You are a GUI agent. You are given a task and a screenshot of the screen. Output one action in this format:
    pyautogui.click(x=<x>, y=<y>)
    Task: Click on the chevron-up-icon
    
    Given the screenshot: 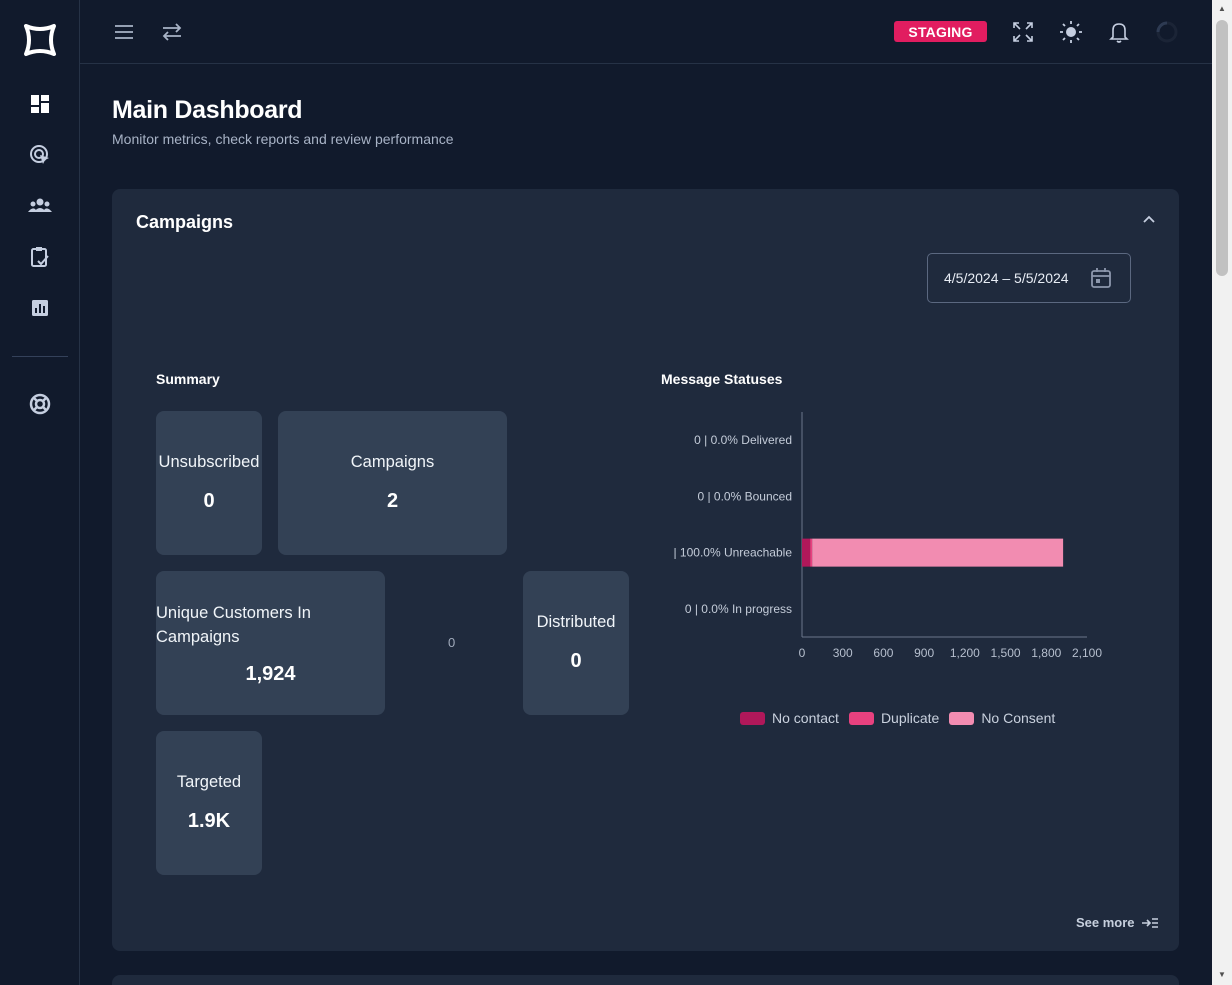 What is the action you would take?
    pyautogui.click(x=1149, y=219)
    